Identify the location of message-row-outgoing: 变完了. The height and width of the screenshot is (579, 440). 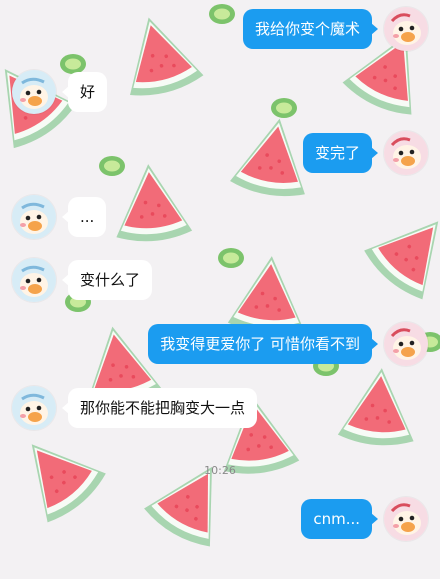
(365, 153).